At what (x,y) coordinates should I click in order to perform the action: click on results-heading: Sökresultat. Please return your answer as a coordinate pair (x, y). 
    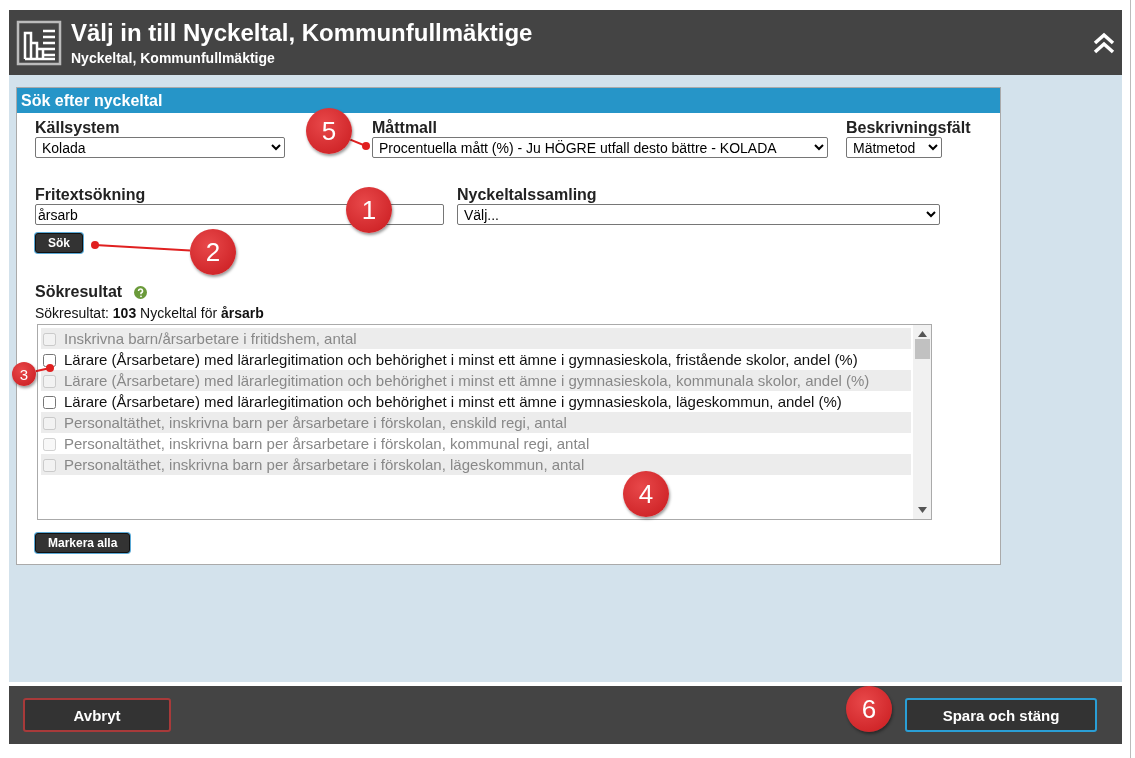
    Looking at the image, I should click on (79, 292).